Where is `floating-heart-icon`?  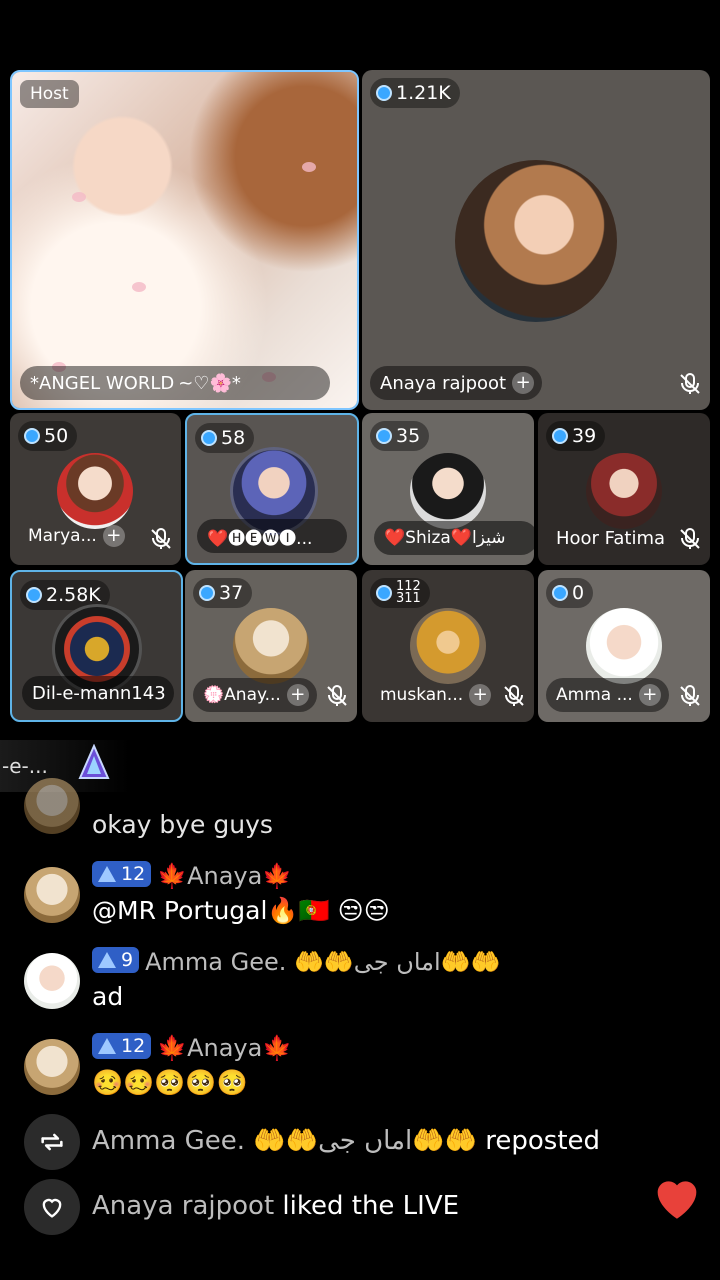 floating-heart-icon is located at coordinates (677, 1200).